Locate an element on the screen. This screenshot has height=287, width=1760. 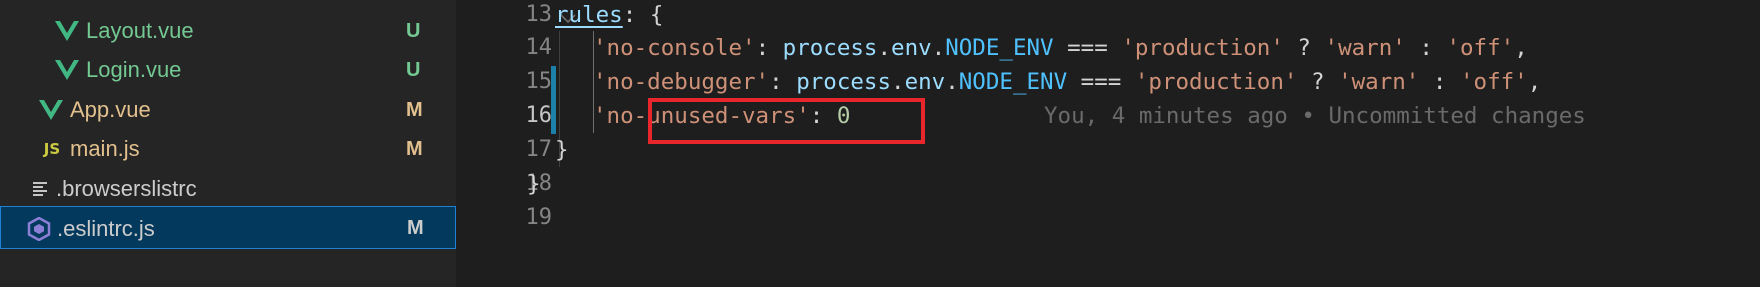
line-number: 17 is located at coordinates (539, 149).